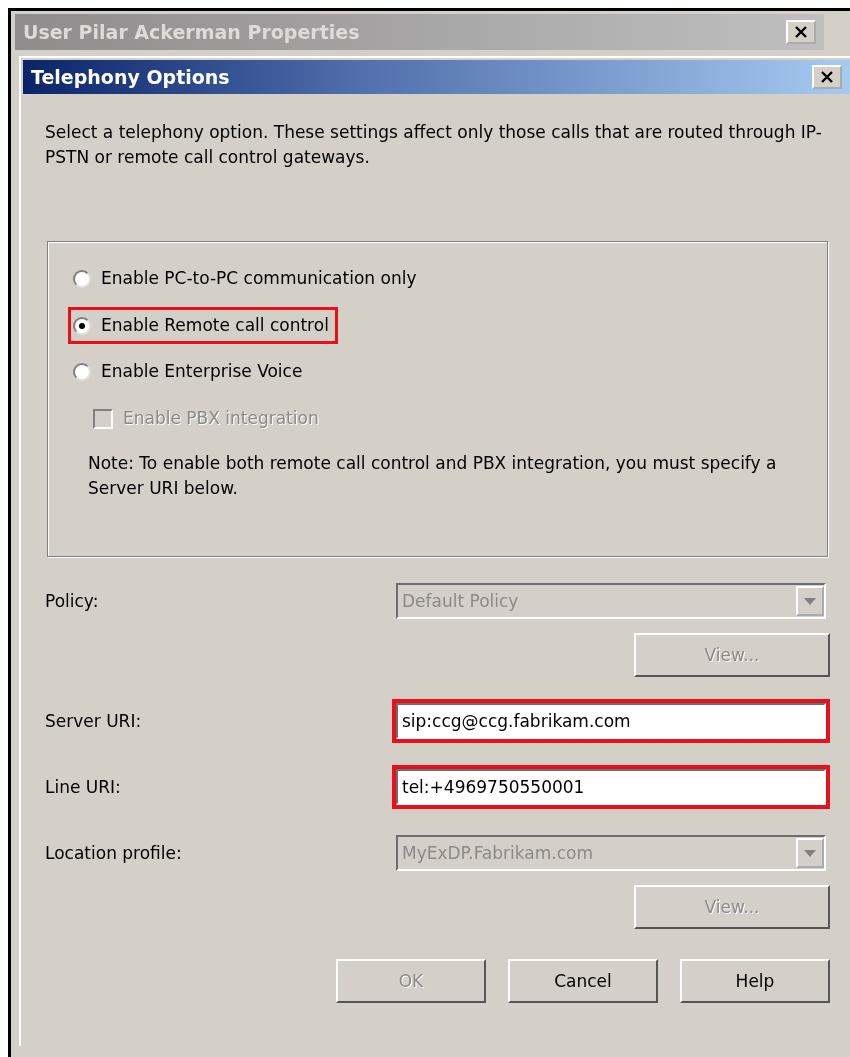  Describe the element at coordinates (114, 853) in the screenshot. I see `field-label: Location profile:` at that location.